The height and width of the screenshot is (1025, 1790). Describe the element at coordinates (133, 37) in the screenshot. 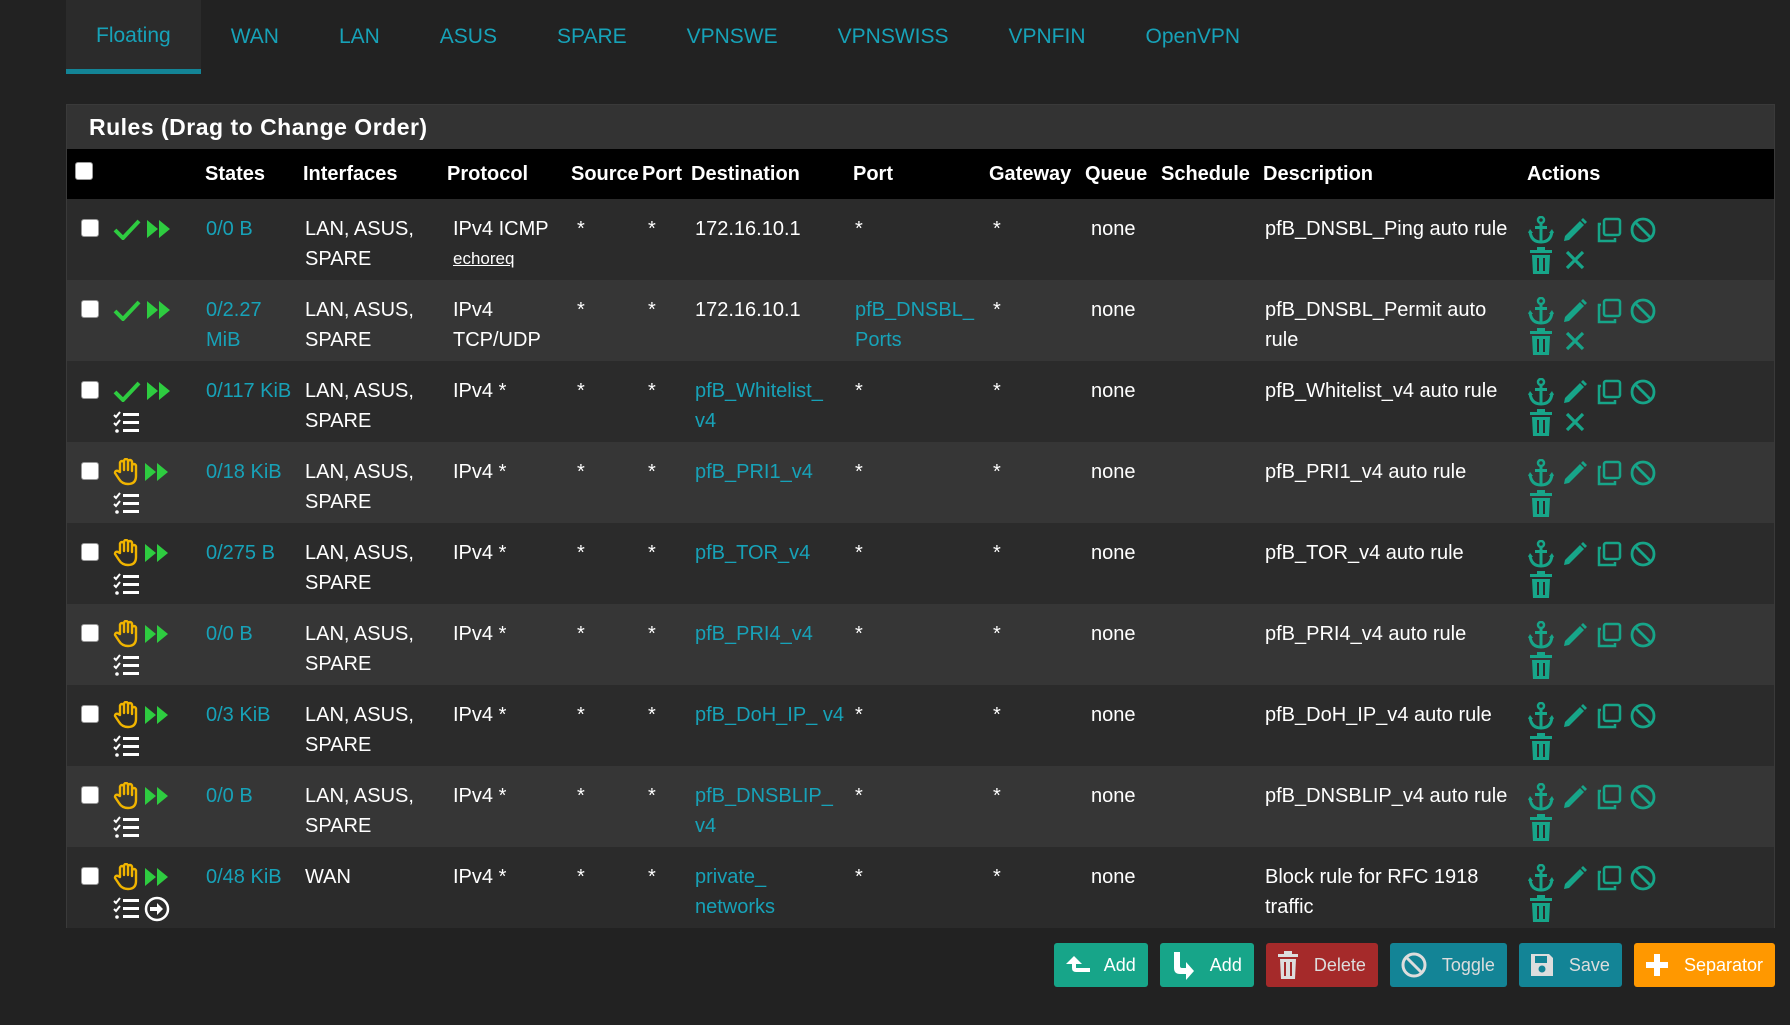

I see `tab-floating: Floating` at that location.